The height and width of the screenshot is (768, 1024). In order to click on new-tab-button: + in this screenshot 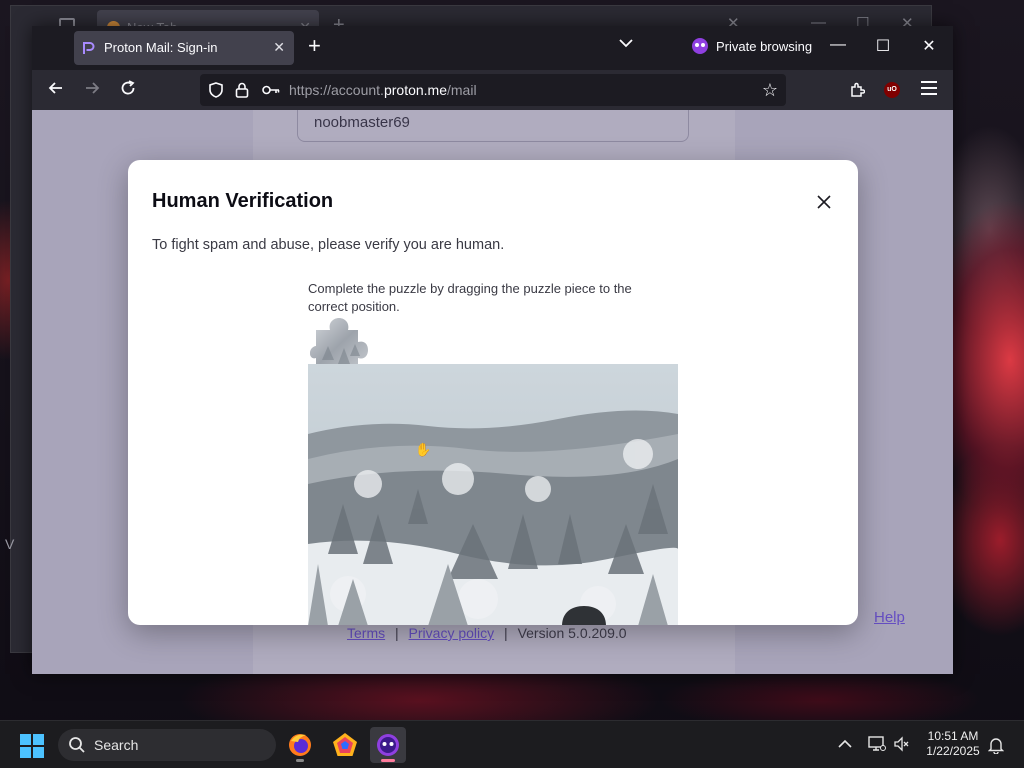, I will do `click(314, 46)`.